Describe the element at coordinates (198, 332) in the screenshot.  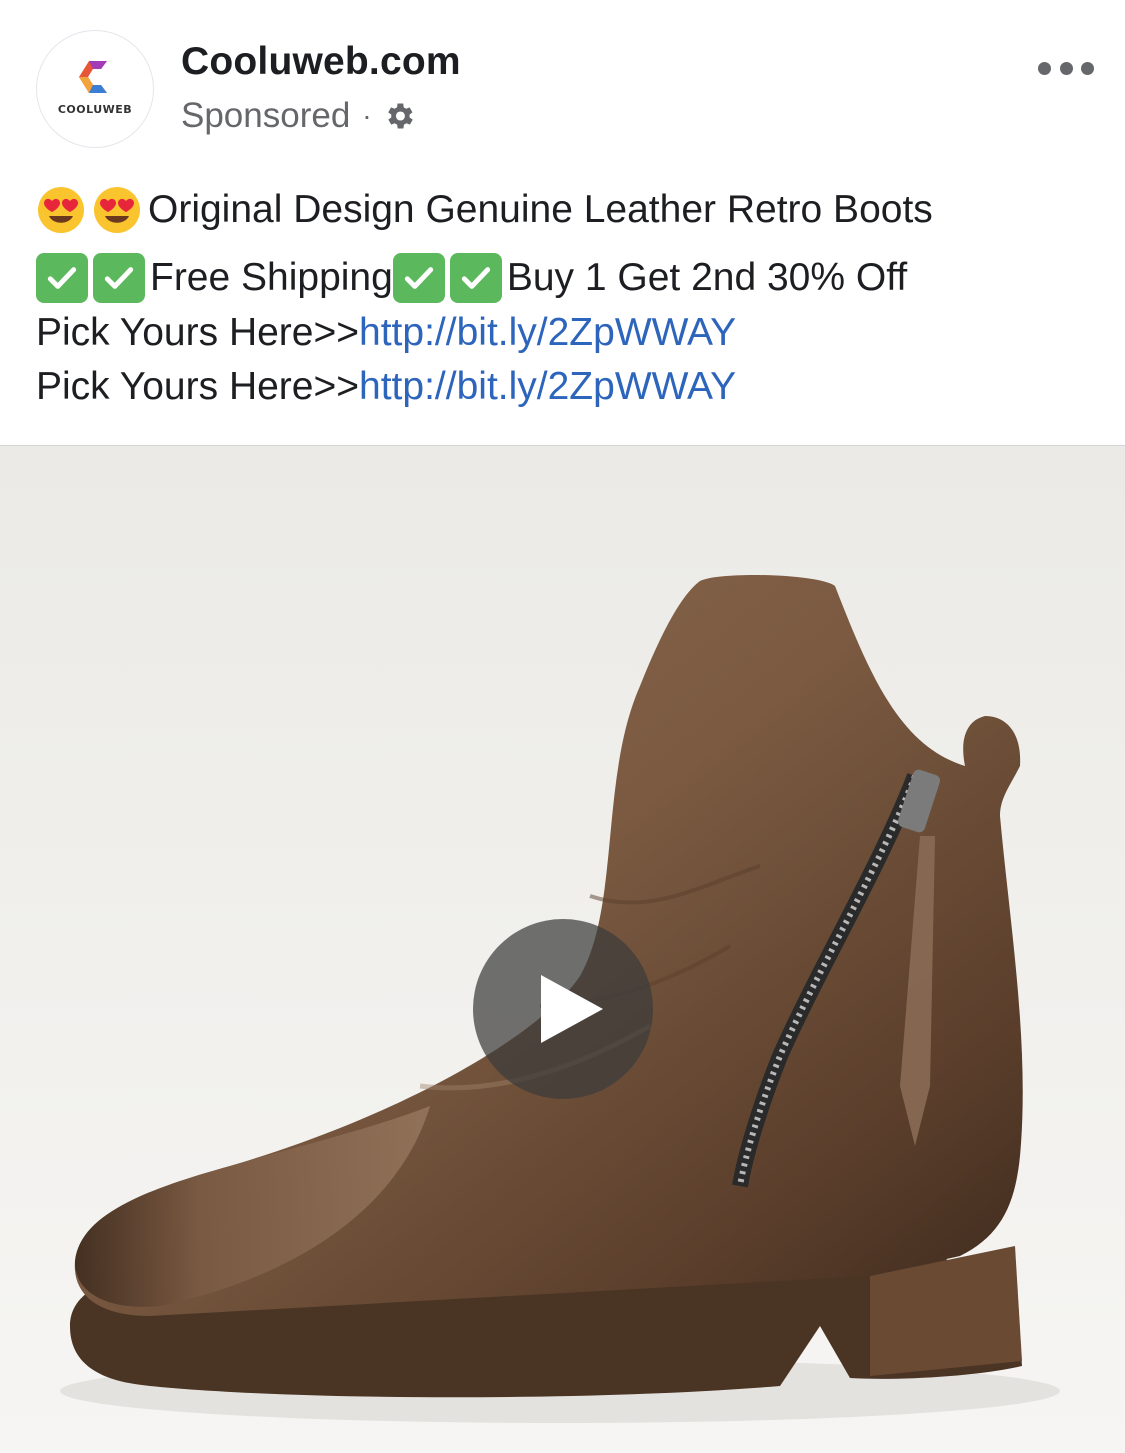
I see `post-line-3-prefix: Pick Yours Here>>` at that location.